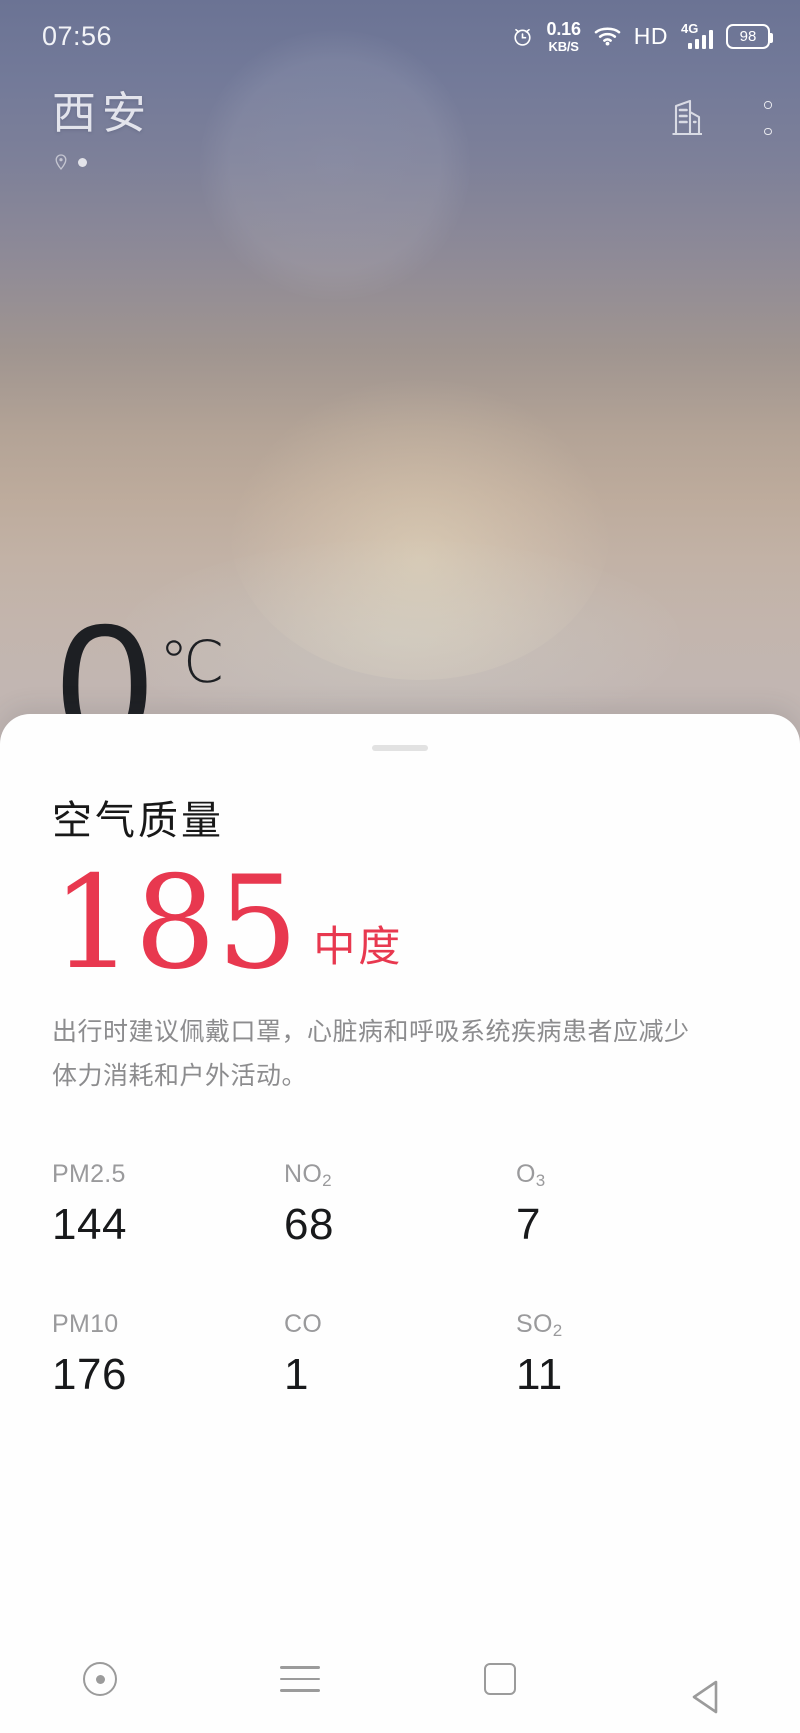  I want to click on header-actions, so click(720, 110).